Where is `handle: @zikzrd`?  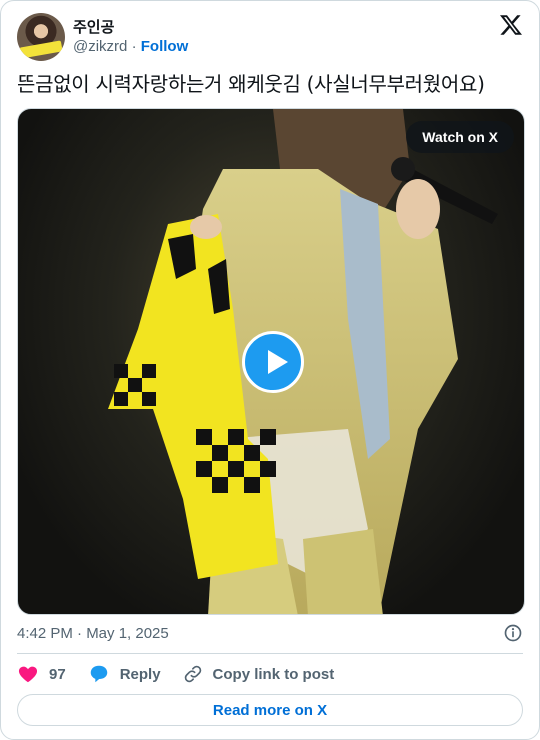
handle: @zikzrd is located at coordinates (100, 46).